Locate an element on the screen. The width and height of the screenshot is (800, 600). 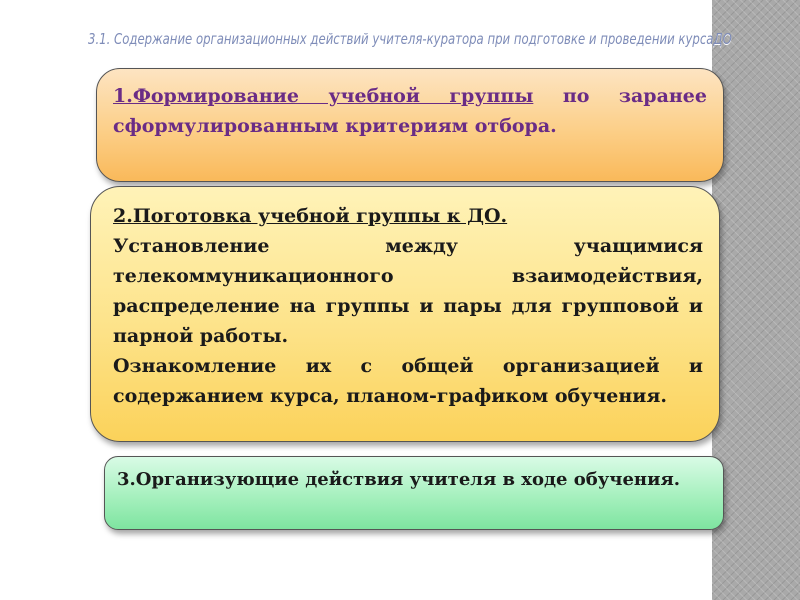
step-2-heading-text: 2.Поготовка учебной группы к ДО. is located at coordinates (310, 216).